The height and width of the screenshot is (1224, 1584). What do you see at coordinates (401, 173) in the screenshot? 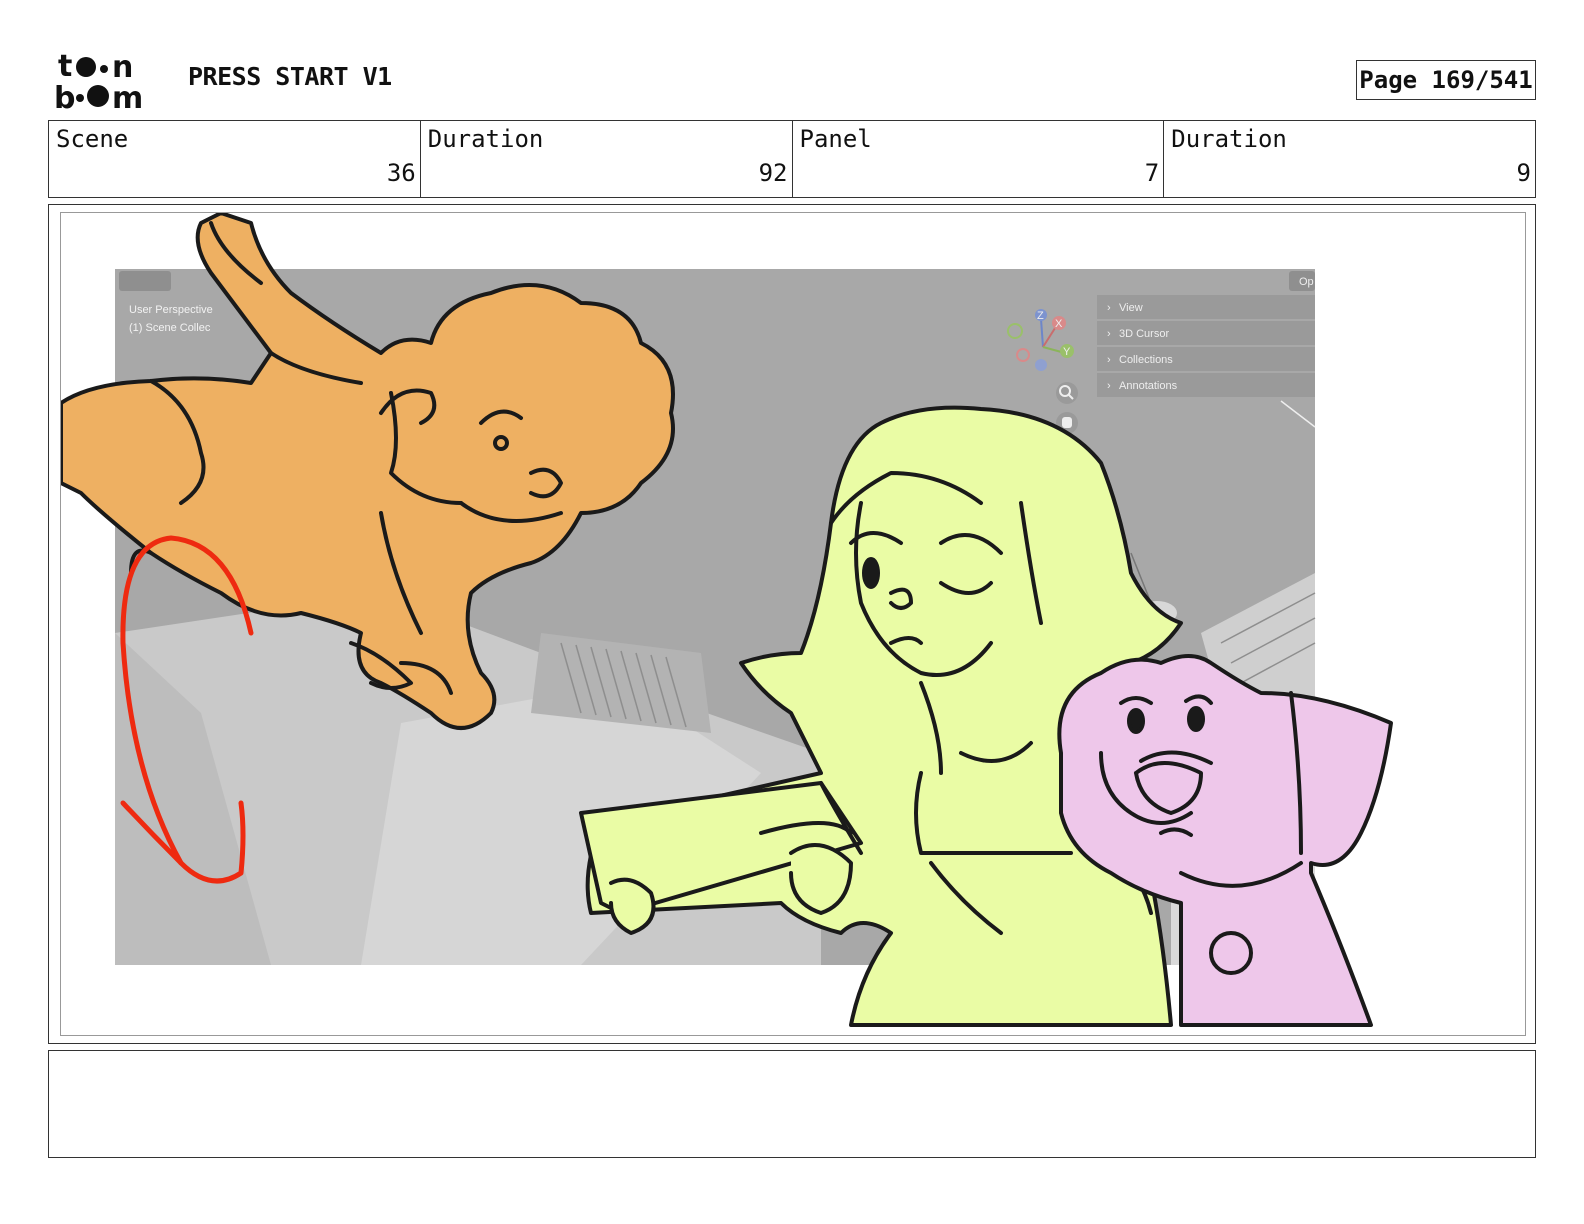
I see `scene-value: 36` at bounding box center [401, 173].